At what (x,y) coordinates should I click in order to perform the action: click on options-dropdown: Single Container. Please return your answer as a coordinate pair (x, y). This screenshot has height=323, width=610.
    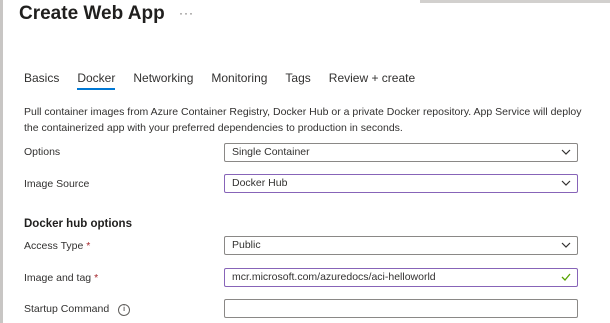
    Looking at the image, I should click on (401, 152).